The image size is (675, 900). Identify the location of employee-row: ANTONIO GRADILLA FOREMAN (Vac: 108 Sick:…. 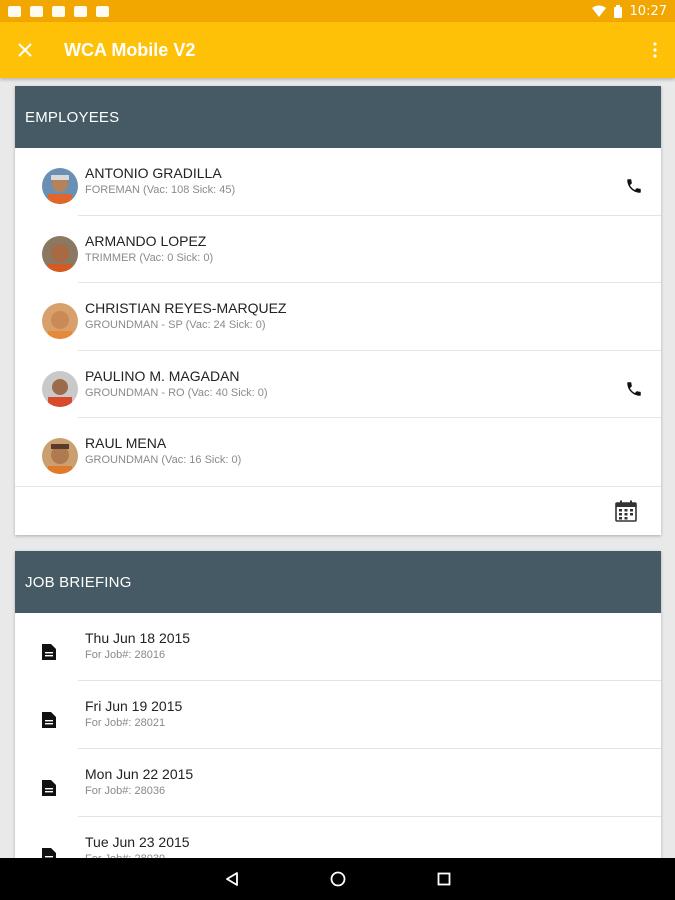
(338, 182).